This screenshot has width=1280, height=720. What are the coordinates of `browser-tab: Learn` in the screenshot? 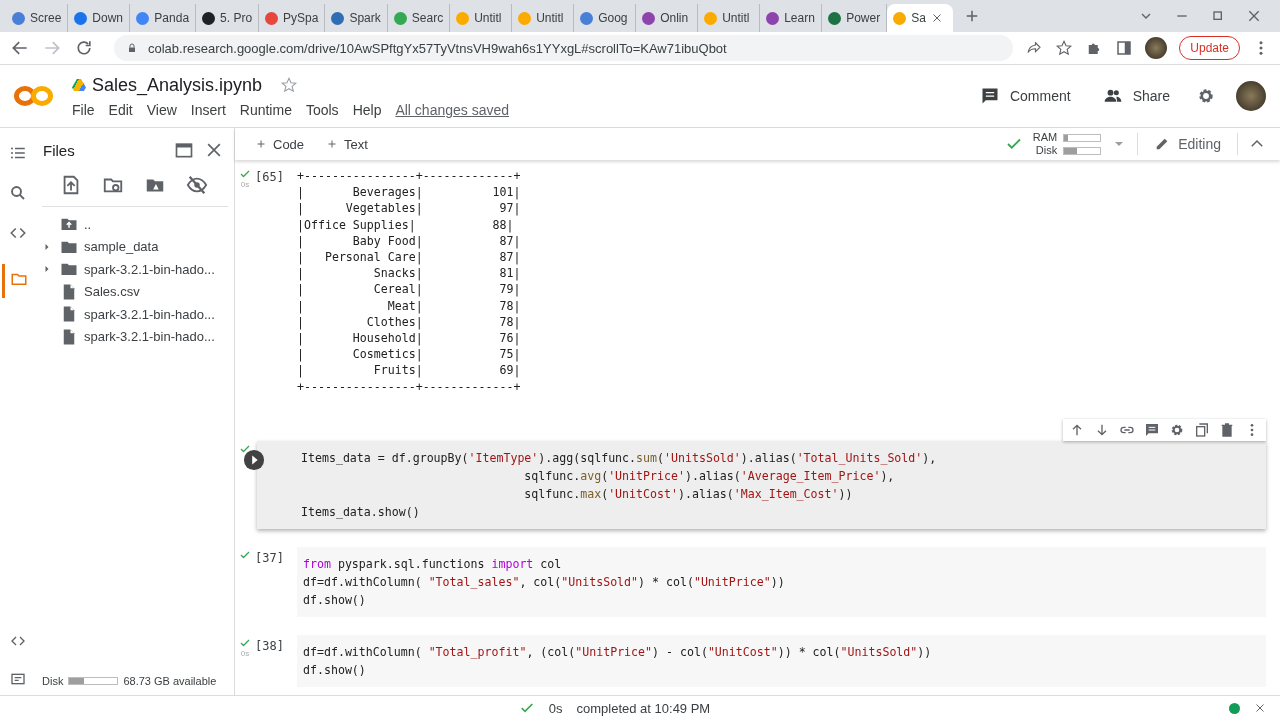 It's located at (791, 18).